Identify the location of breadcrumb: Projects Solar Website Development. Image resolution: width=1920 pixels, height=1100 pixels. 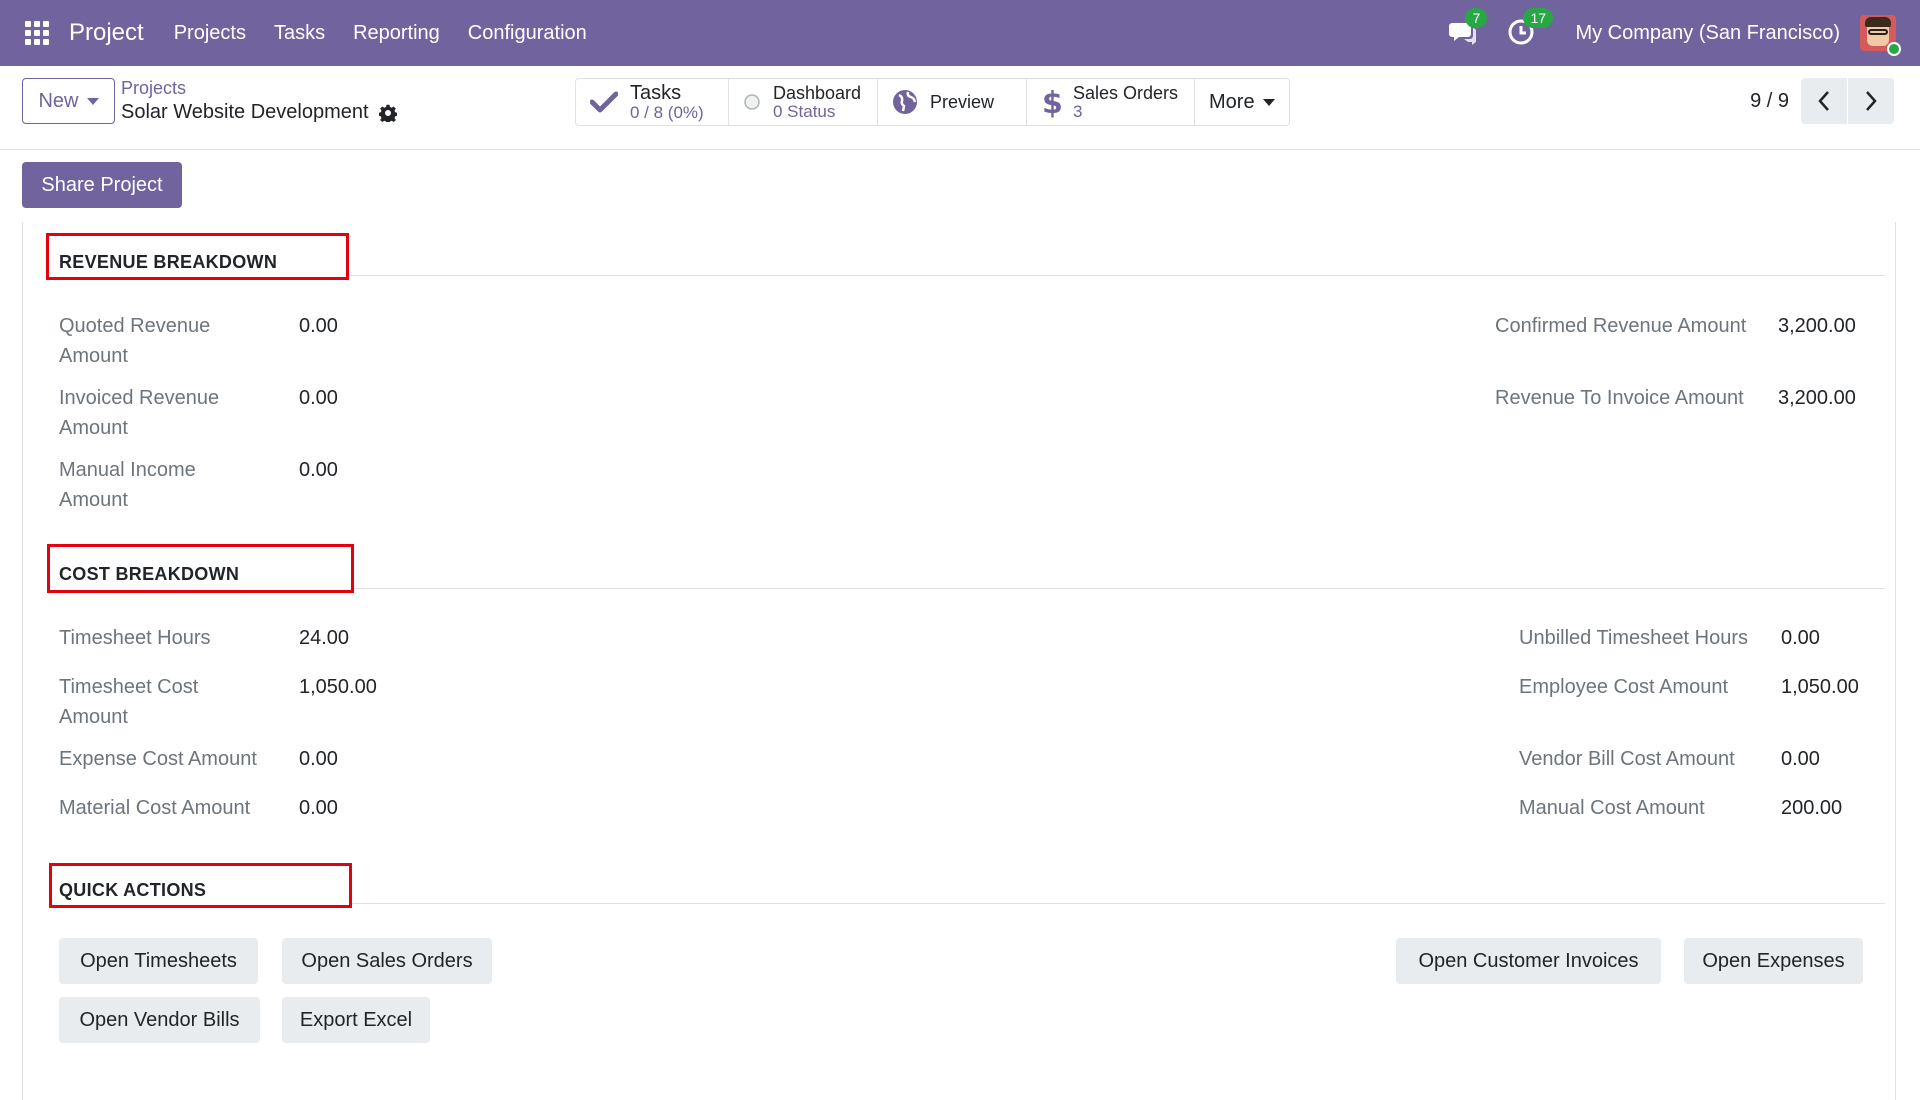
(259, 101).